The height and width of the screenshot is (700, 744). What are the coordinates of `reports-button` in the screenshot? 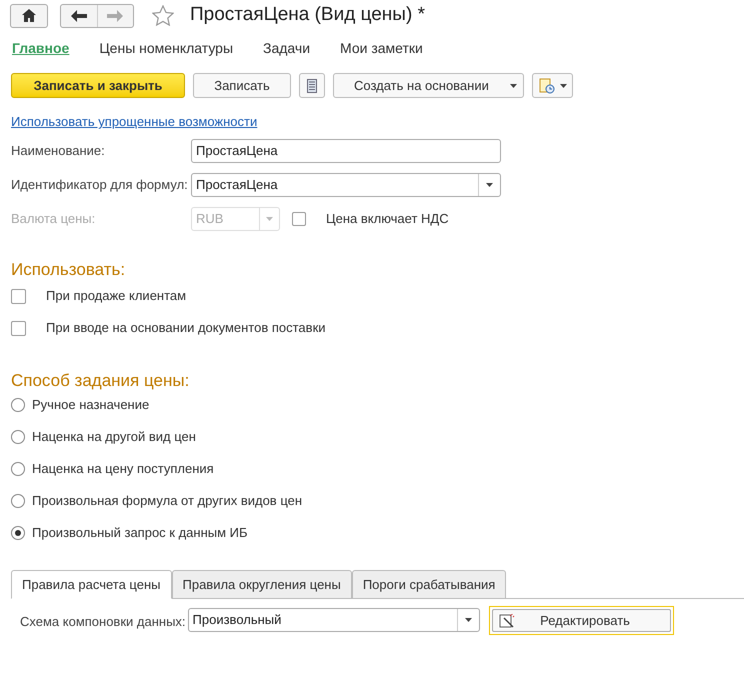 It's located at (552, 85).